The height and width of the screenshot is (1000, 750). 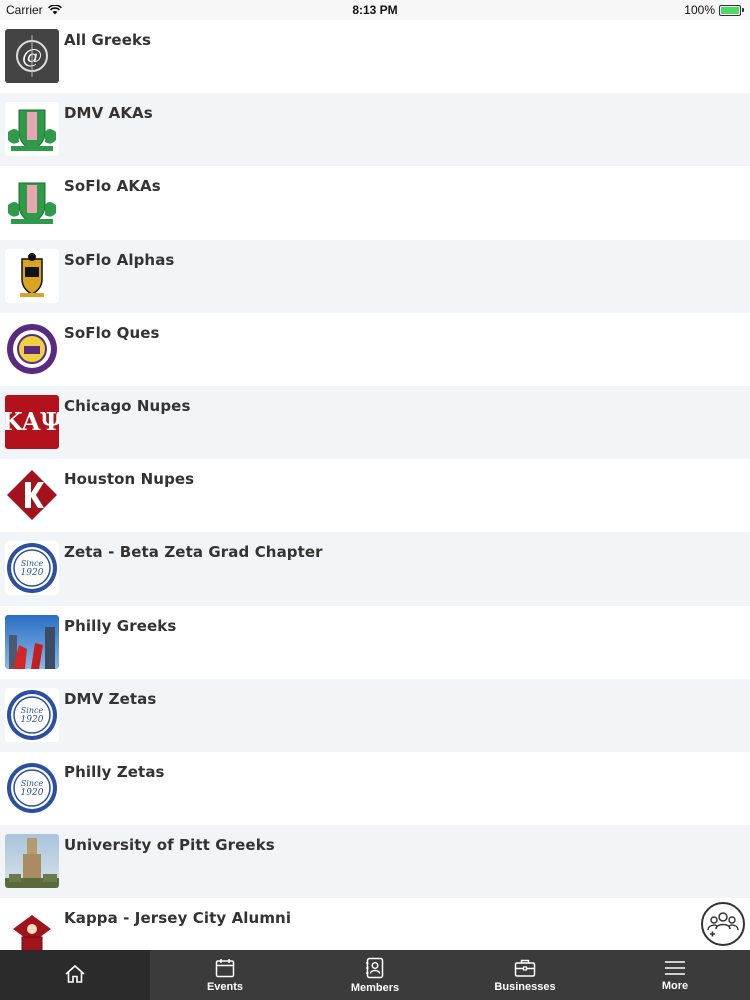 What do you see at coordinates (119, 259) in the screenshot?
I see `group-name: SoFlo Alphas` at bounding box center [119, 259].